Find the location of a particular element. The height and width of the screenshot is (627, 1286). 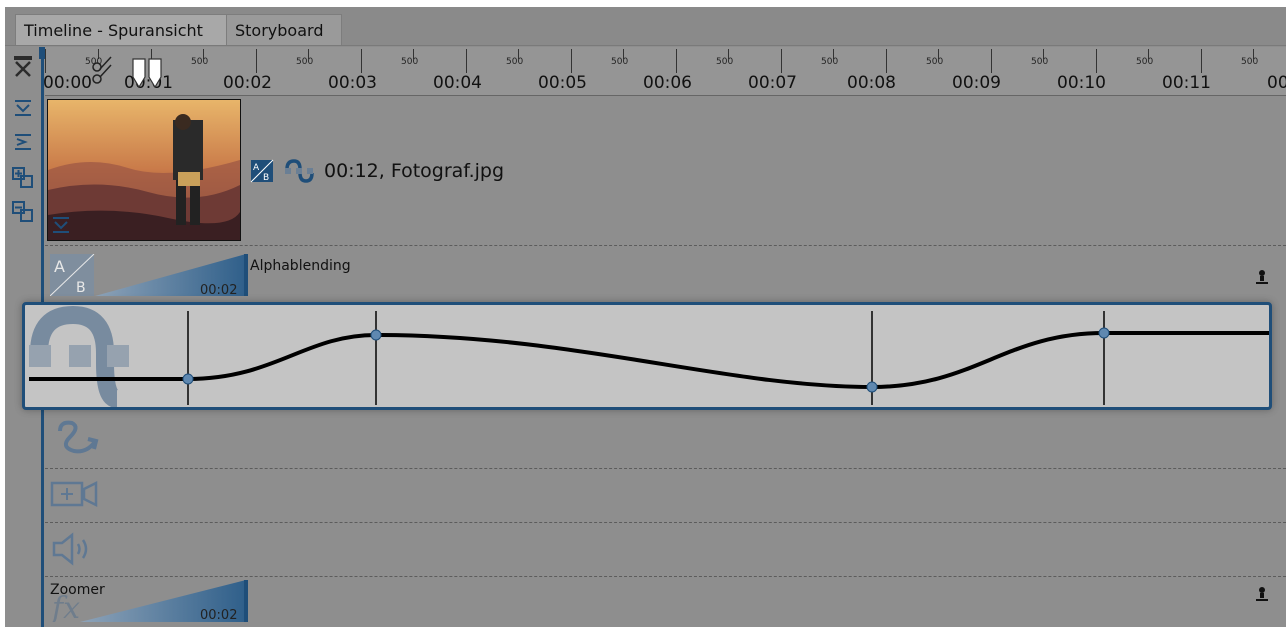

ruler-label: 00:08 is located at coordinates (871, 83).